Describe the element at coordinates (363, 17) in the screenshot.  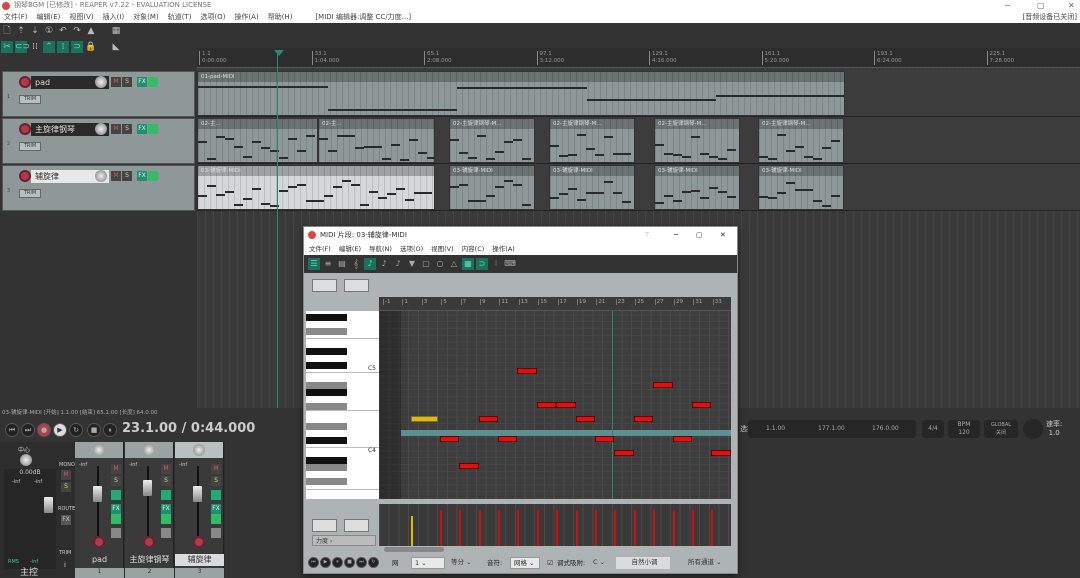
I see `menu-item: [MIDI 编辑器:调整 CC/力度...]` at that location.